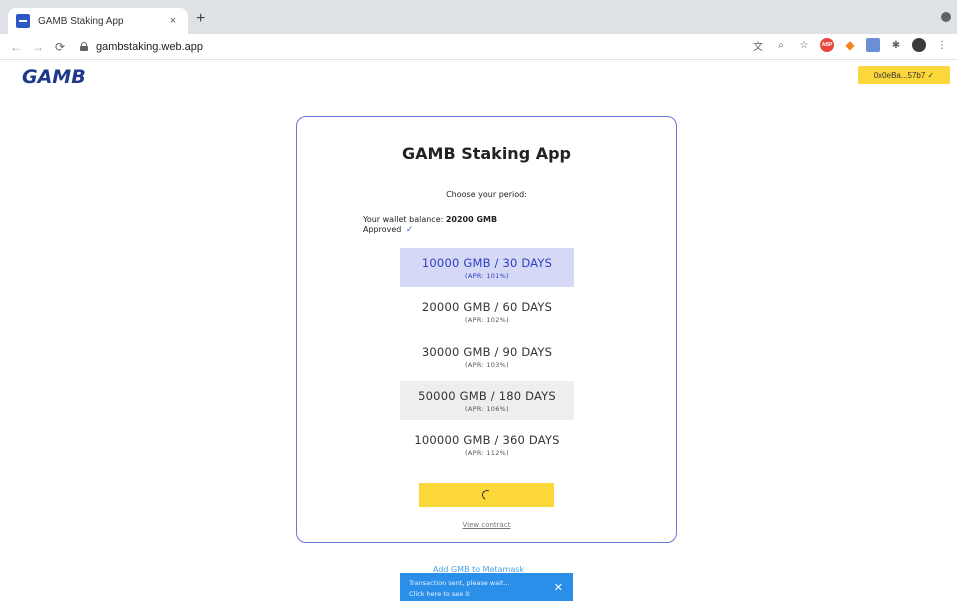 The width and height of the screenshot is (957, 601). What do you see at coordinates (478, 17) in the screenshot?
I see `browser-tabstrip: GAMB Staking App × +` at bounding box center [478, 17].